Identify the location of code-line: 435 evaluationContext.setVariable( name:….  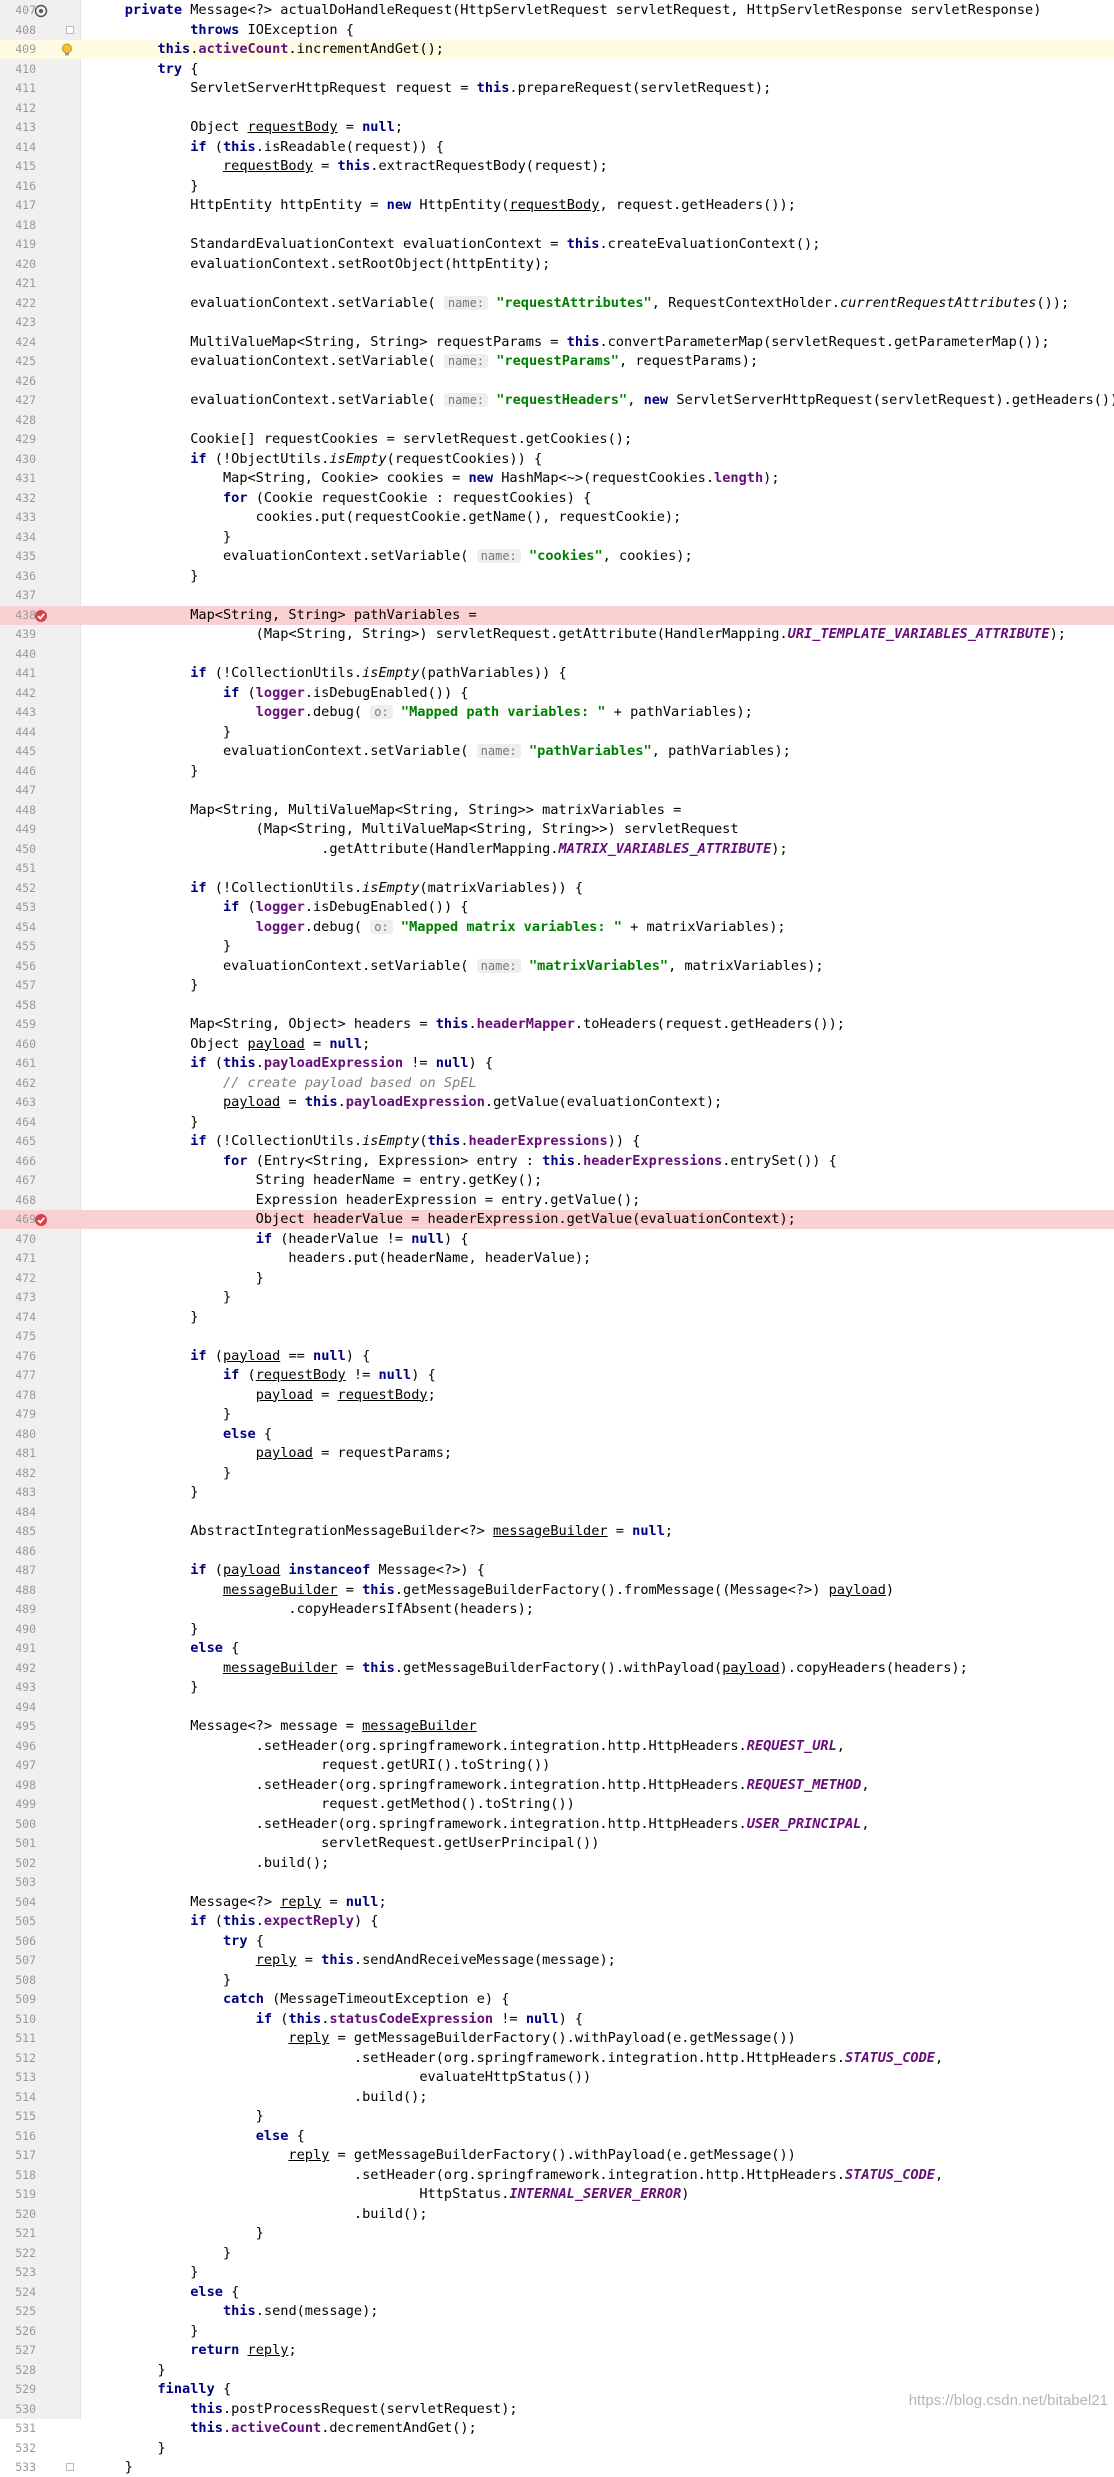
(557, 556).